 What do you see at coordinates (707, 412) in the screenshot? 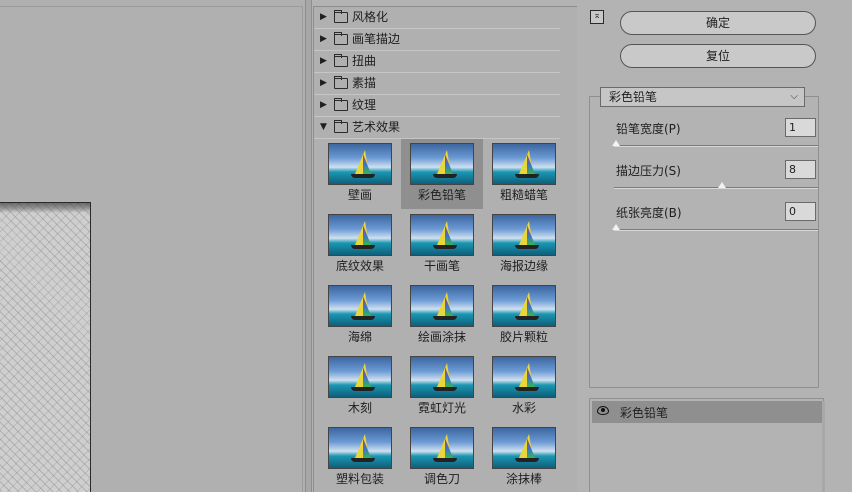
I see `effect-layer-row: 彩色铅笔` at bounding box center [707, 412].